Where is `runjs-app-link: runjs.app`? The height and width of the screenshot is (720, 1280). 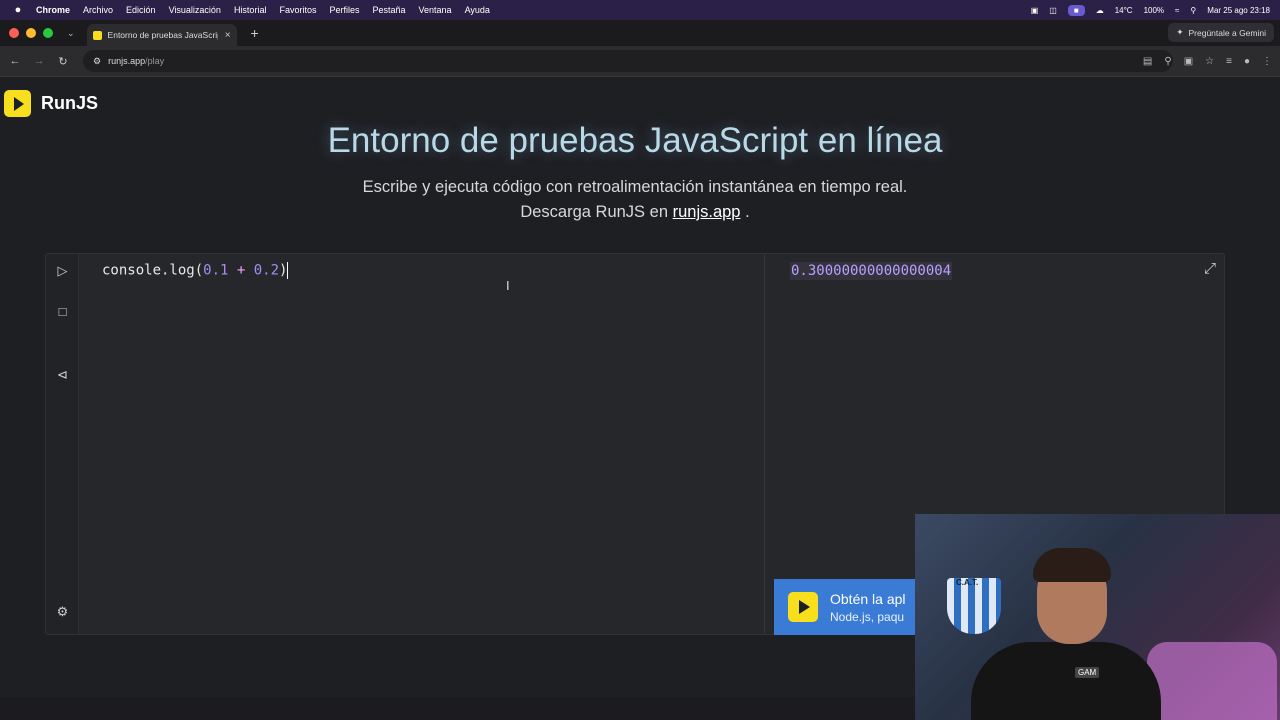 runjs-app-link: runjs.app is located at coordinates (707, 212).